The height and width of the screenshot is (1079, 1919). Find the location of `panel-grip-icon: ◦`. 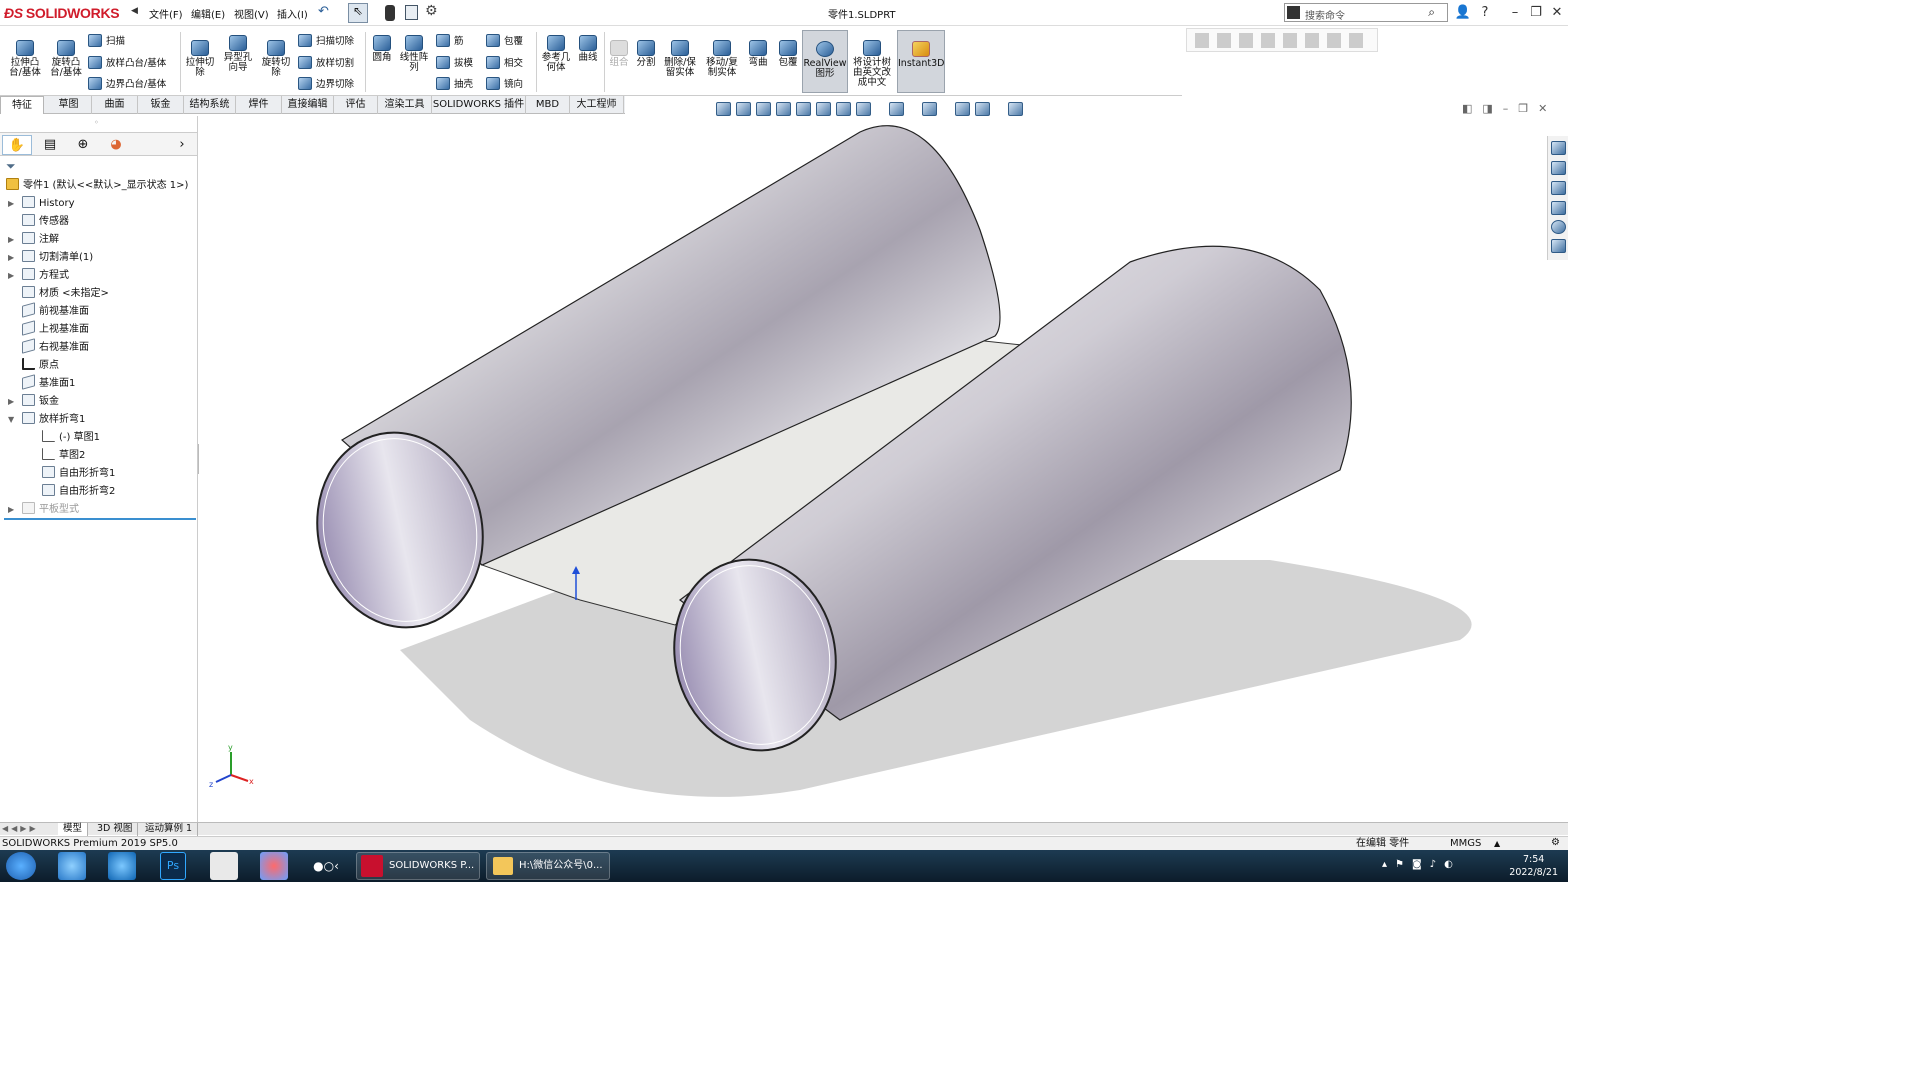

panel-grip-icon: ◦ is located at coordinates (96, 122).